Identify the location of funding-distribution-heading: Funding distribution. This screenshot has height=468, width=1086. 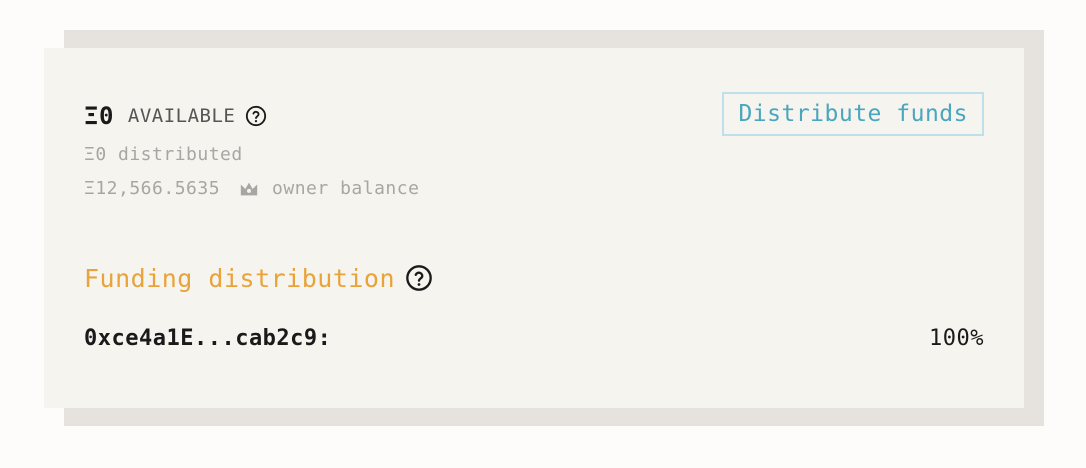
(258, 278).